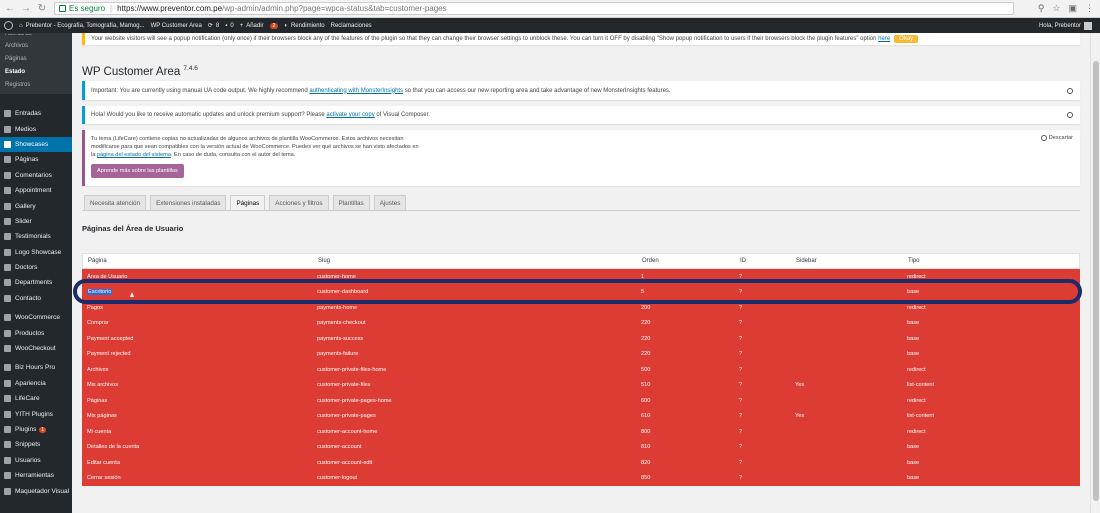 The image size is (1100, 513). What do you see at coordinates (351, 203) in the screenshot?
I see `tab-plantillas: Plantillas` at bounding box center [351, 203].